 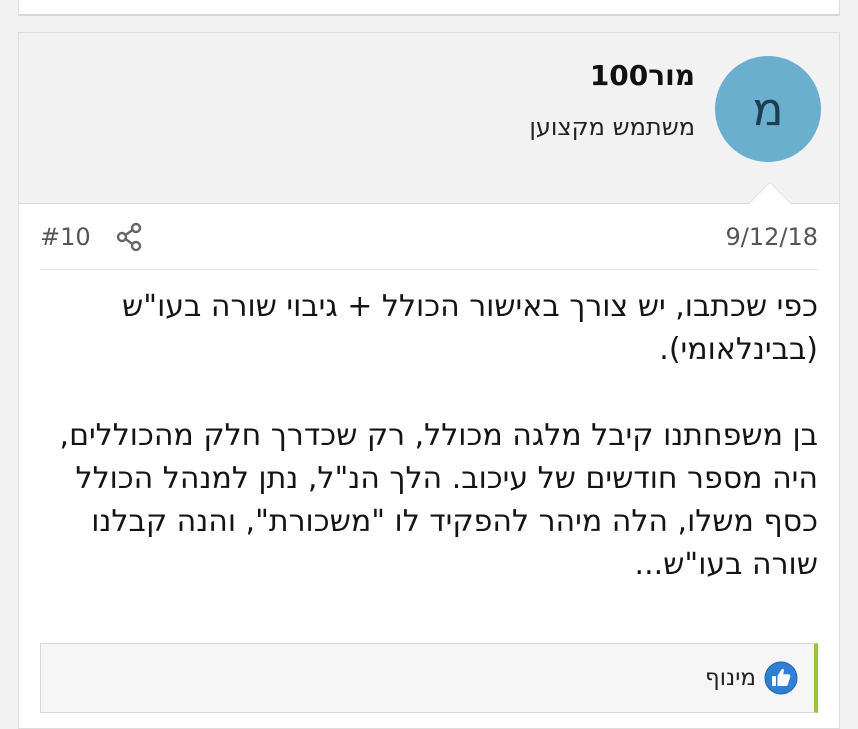 What do you see at coordinates (770, 193) in the screenshot?
I see `author-pointer` at bounding box center [770, 193].